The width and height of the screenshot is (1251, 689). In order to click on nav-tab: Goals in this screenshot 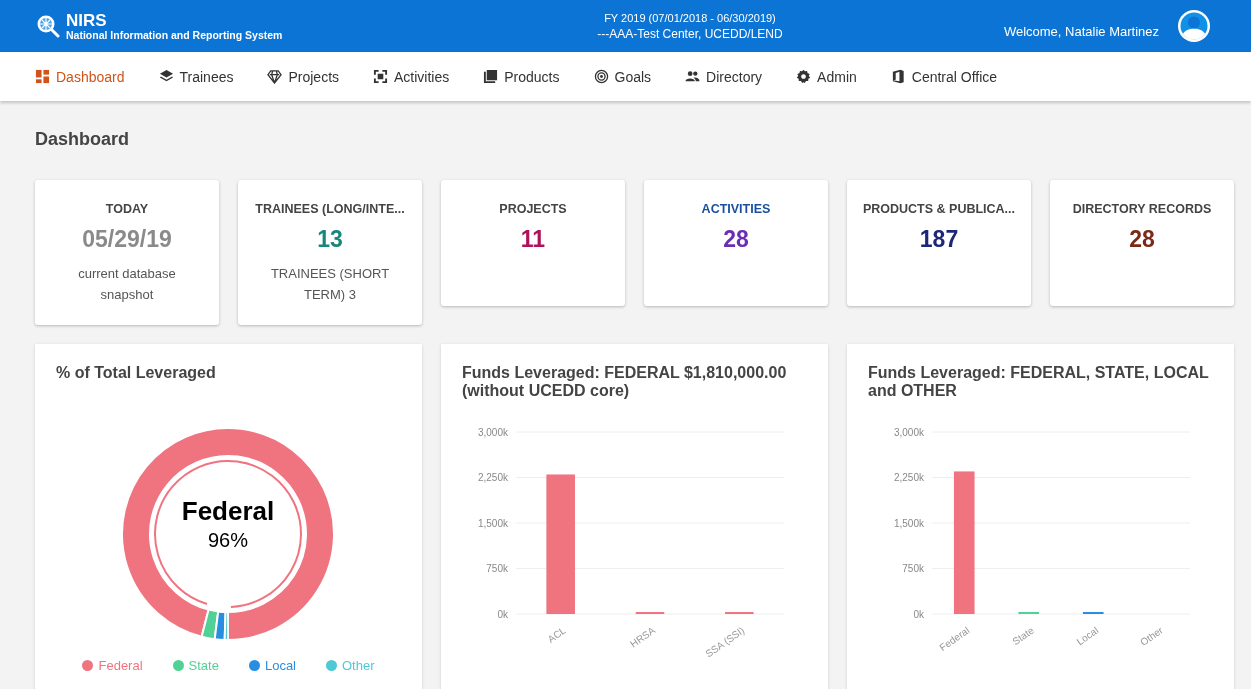, I will do `click(622, 76)`.